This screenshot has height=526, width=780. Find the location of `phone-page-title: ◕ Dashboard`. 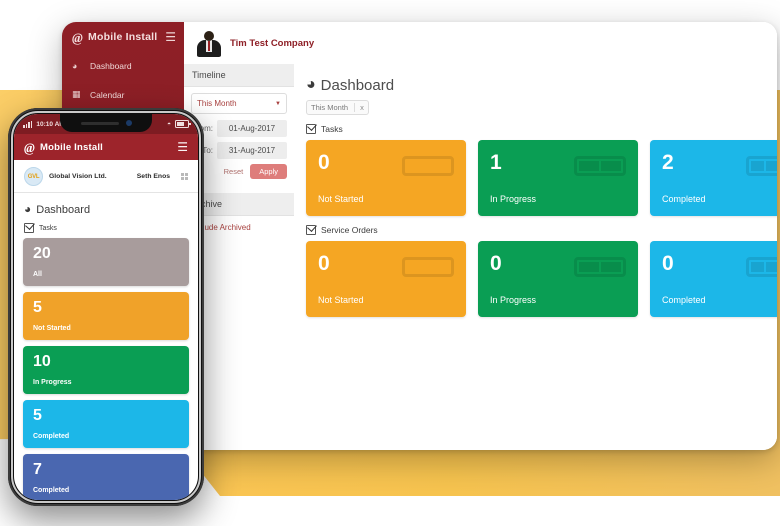

phone-page-title: ◕ Dashboard is located at coordinates (106, 207).